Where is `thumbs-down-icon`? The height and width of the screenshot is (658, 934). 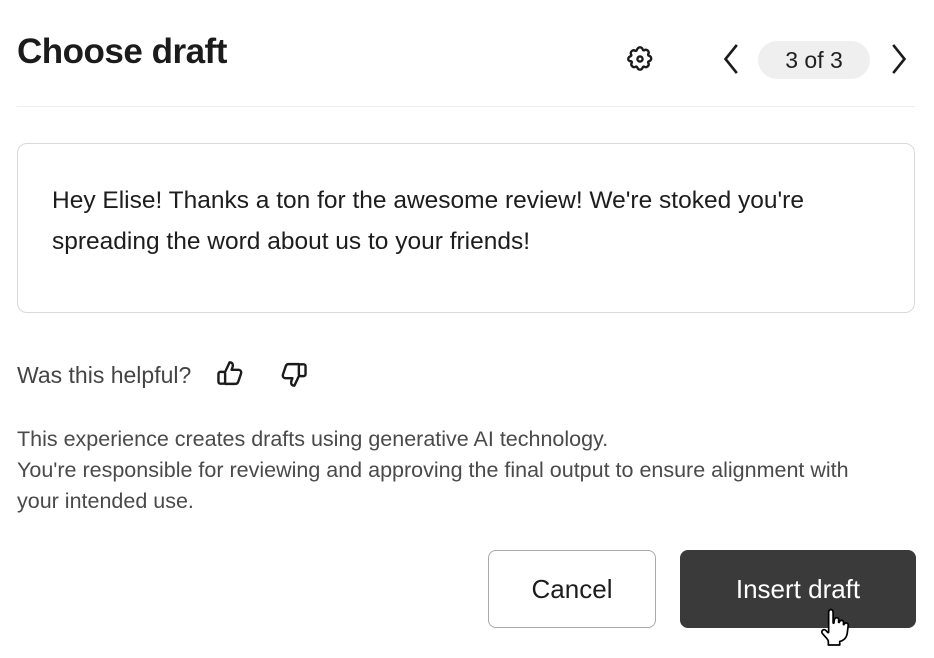
thumbs-down-icon is located at coordinates (293, 375).